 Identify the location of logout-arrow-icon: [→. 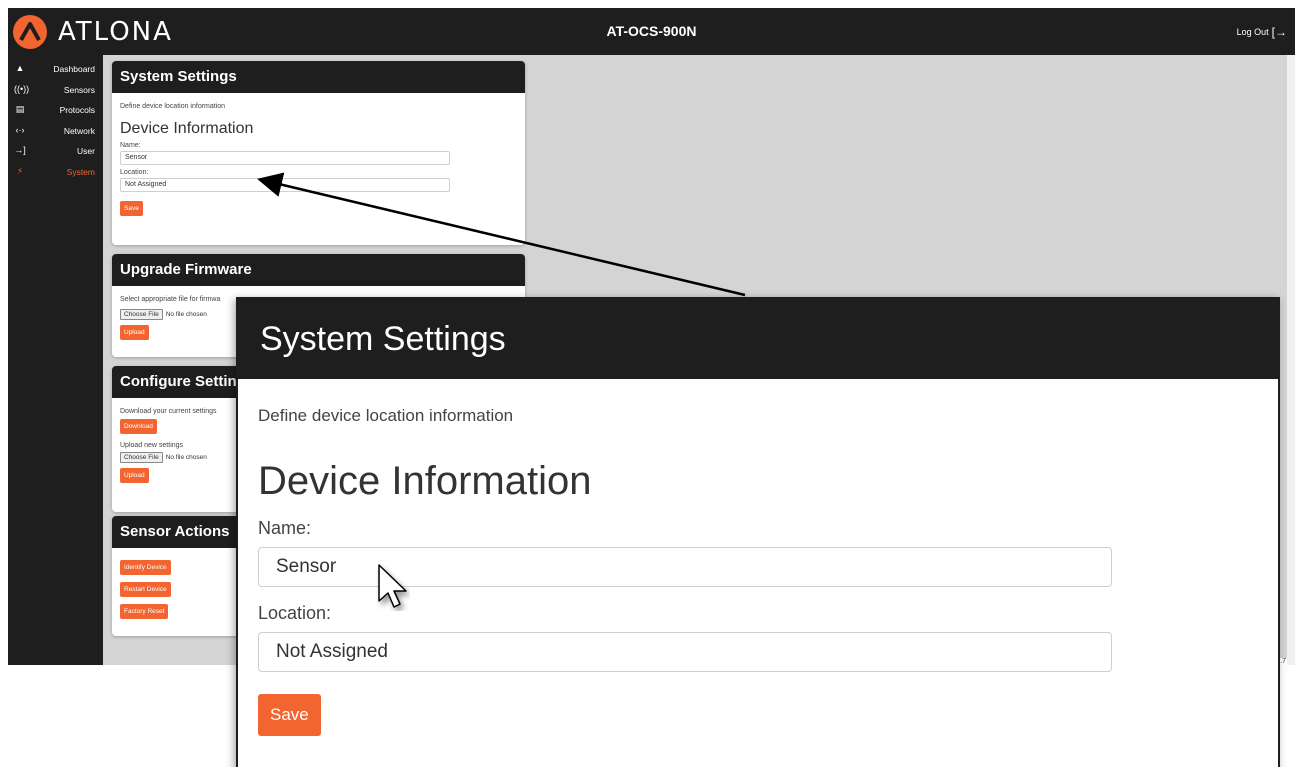
(1279, 32).